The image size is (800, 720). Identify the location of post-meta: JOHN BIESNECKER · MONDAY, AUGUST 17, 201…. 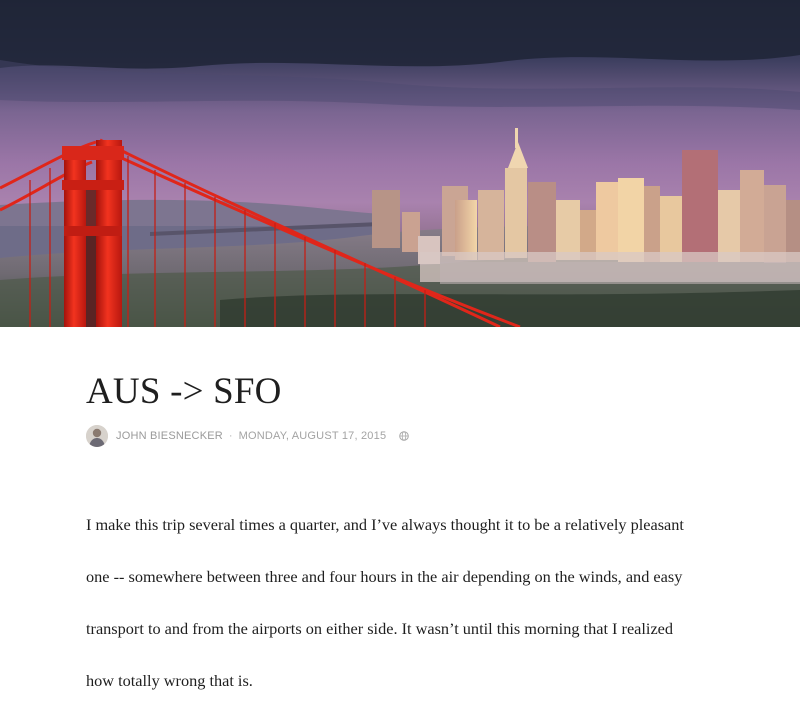
(248, 436).